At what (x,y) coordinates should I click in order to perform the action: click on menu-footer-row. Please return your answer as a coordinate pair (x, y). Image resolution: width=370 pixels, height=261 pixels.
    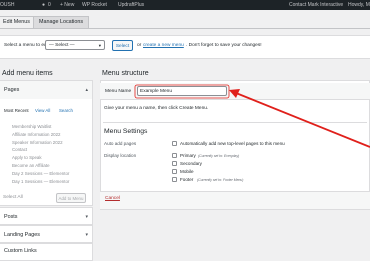
    Looking at the image, I should click on (235, 200).